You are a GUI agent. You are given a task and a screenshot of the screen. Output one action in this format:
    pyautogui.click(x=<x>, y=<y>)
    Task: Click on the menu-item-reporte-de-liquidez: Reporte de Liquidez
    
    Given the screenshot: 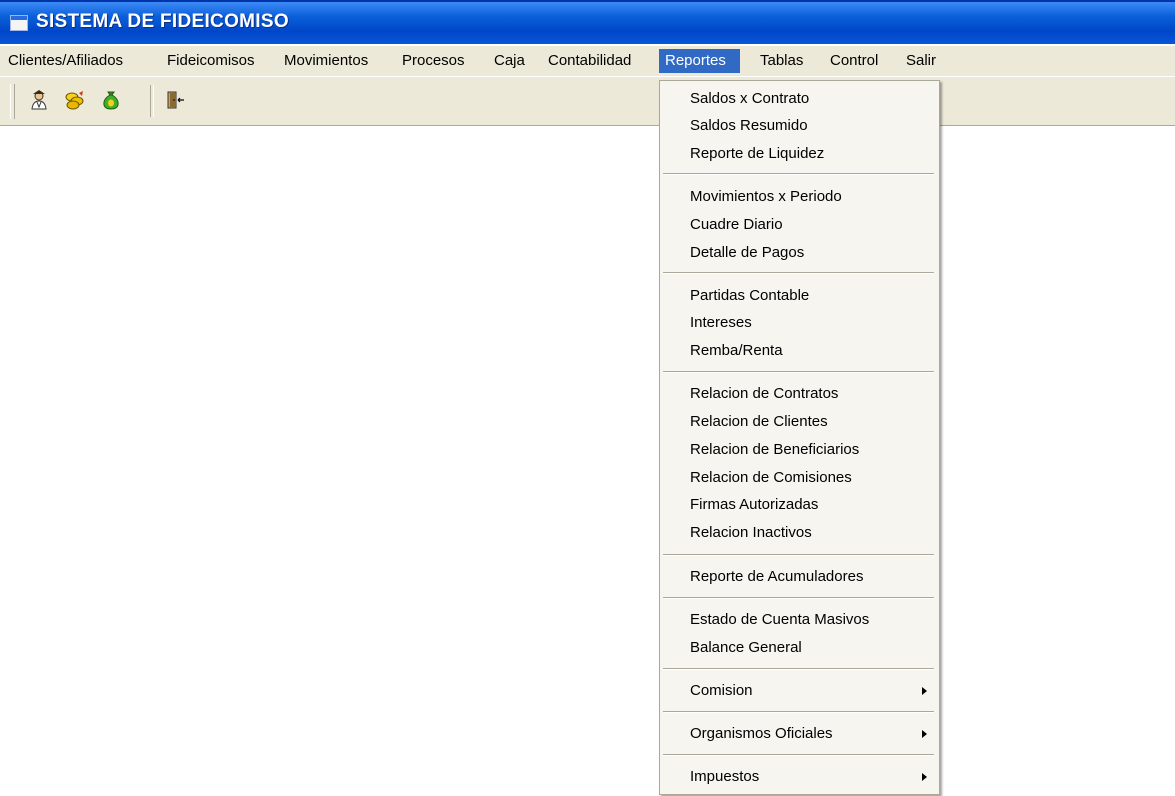 What is the action you would take?
    pyautogui.click(x=799, y=154)
    